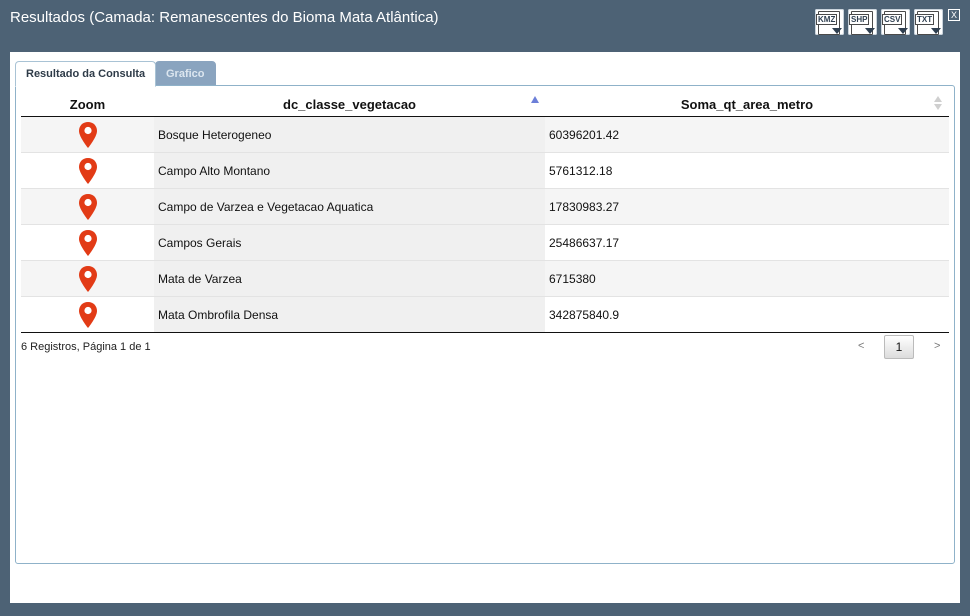 This screenshot has width=970, height=616. I want to click on classe-cell: Mata Ombrofila Densa, so click(349, 314).